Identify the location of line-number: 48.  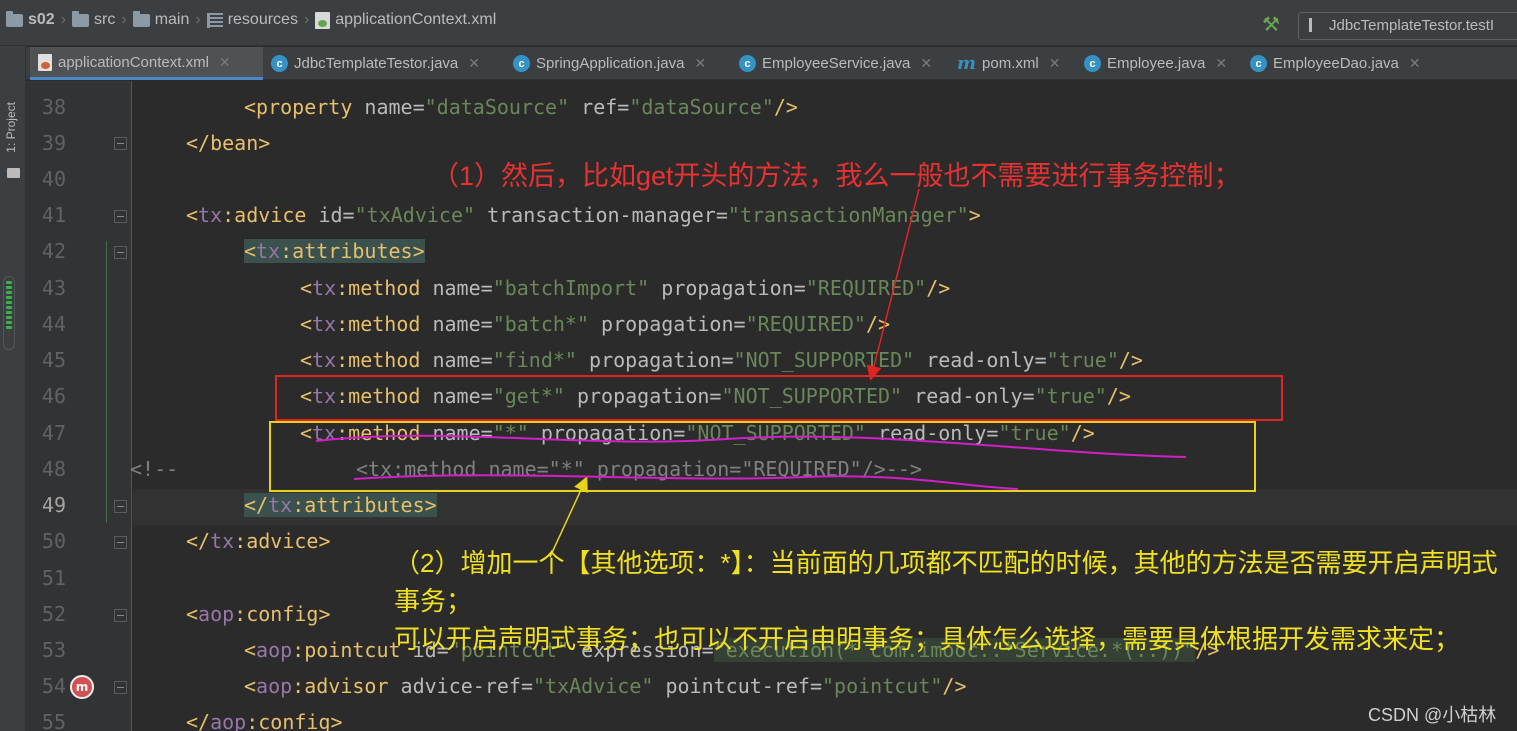
(53, 469).